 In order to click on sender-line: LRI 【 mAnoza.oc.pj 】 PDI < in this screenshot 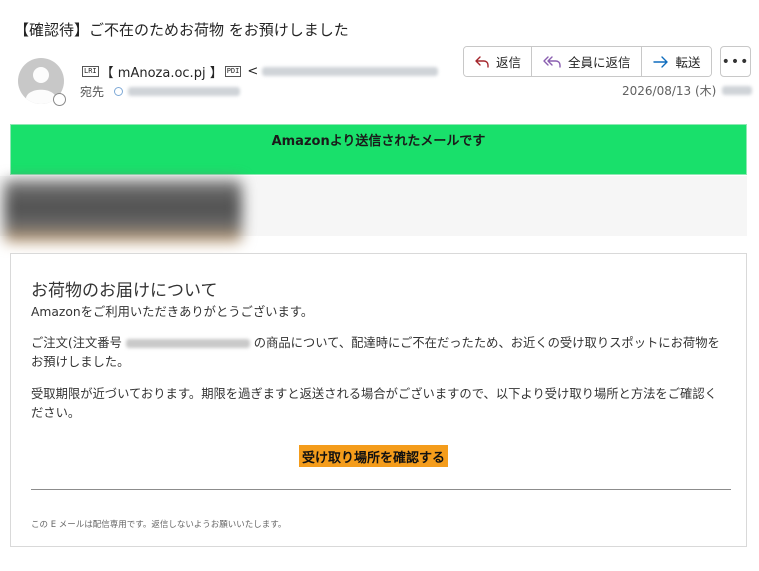, I will do `click(259, 71)`.